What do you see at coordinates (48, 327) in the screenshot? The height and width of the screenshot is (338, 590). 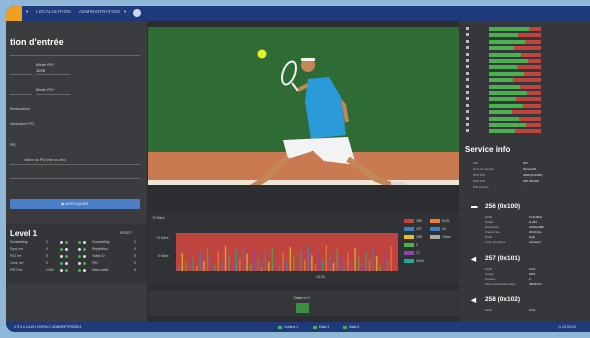 I see `version-text: V 5.3.0 LA101 R0PNC7-4D8090F7E9E6D1` at bounding box center [48, 327].